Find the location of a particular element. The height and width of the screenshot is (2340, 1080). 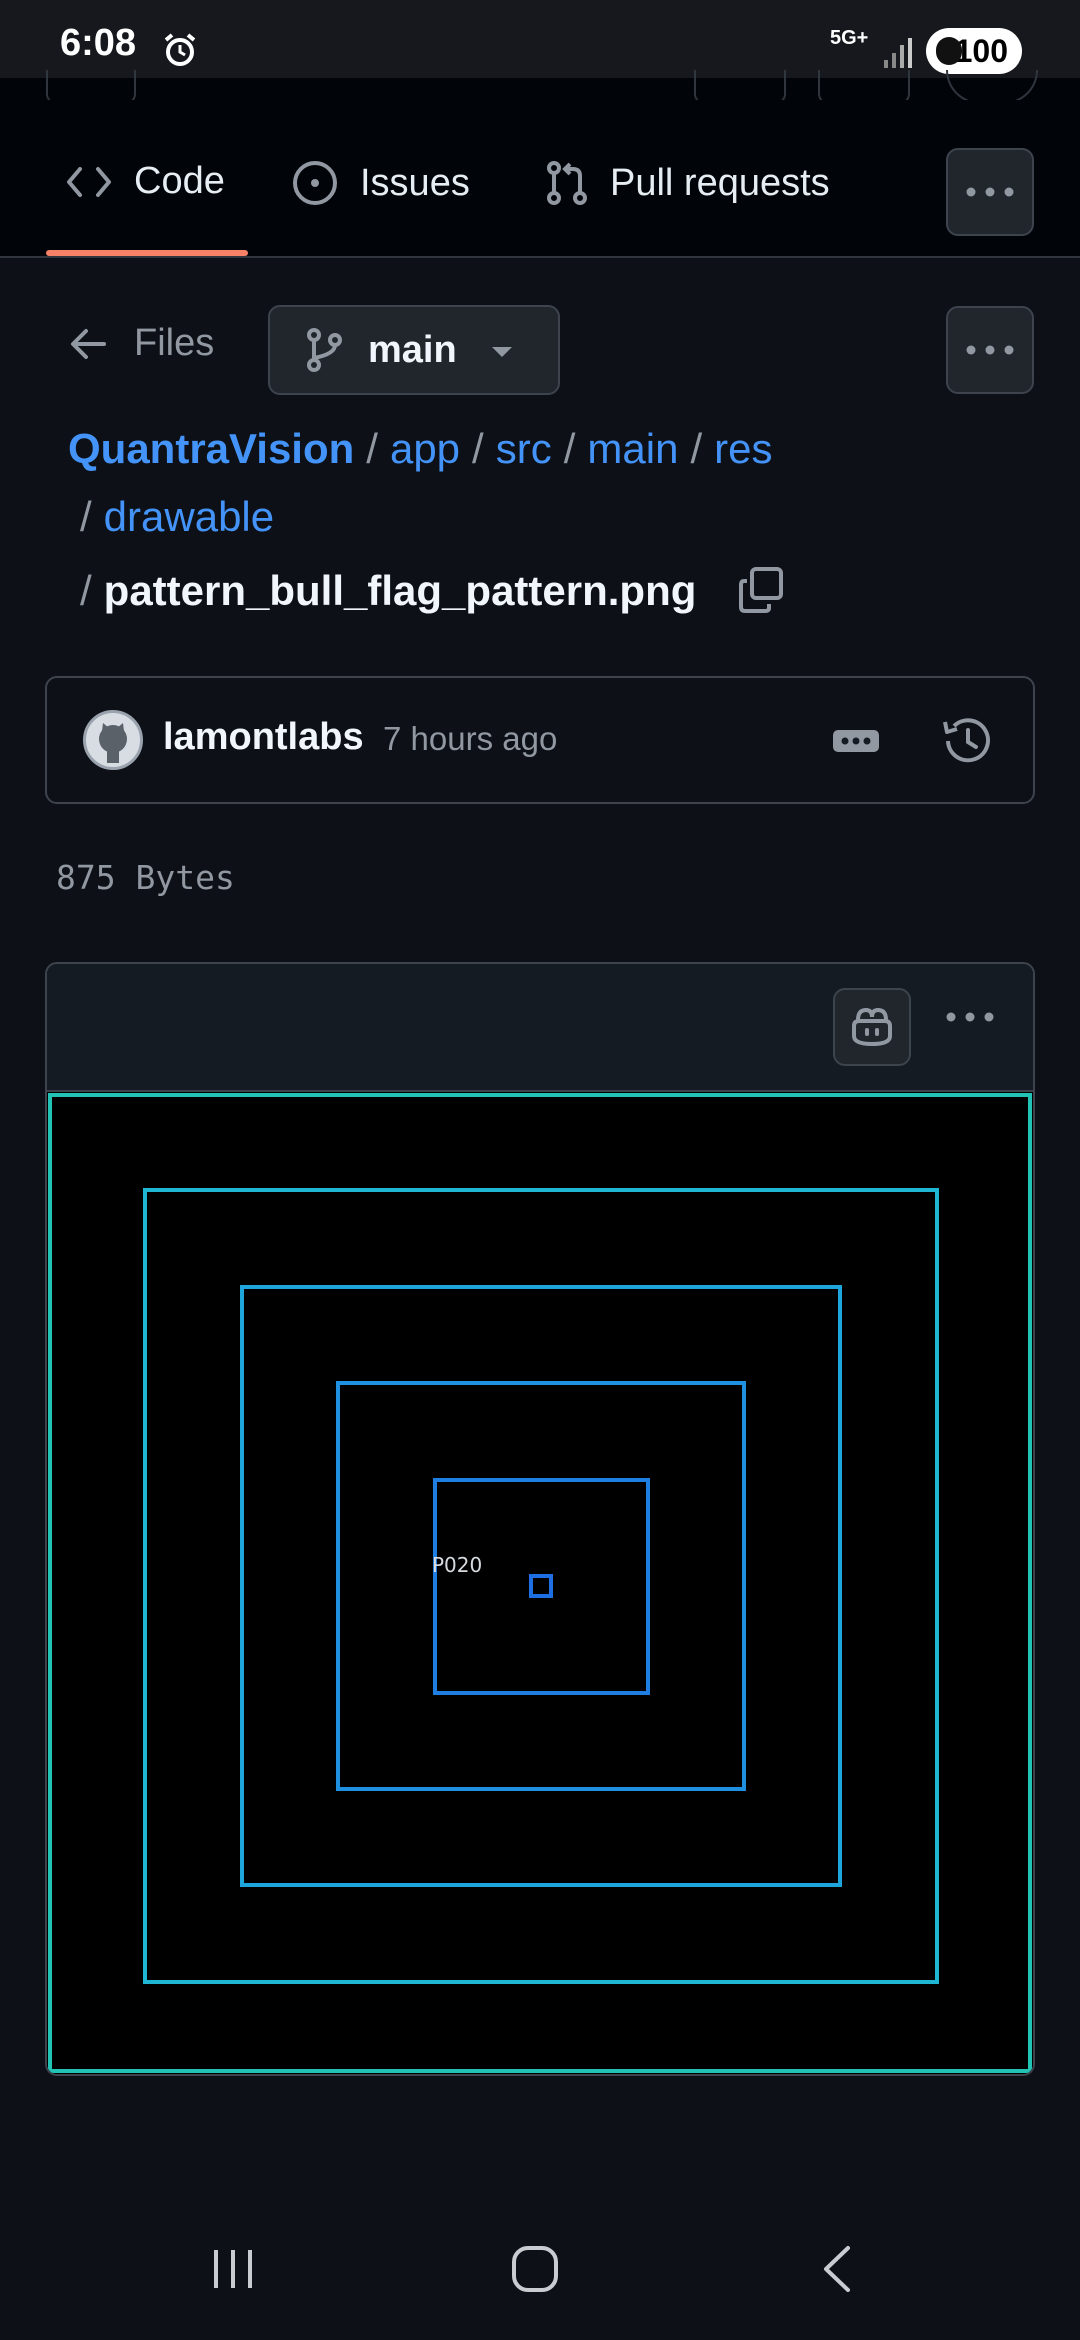

avatar is located at coordinates (113, 740).